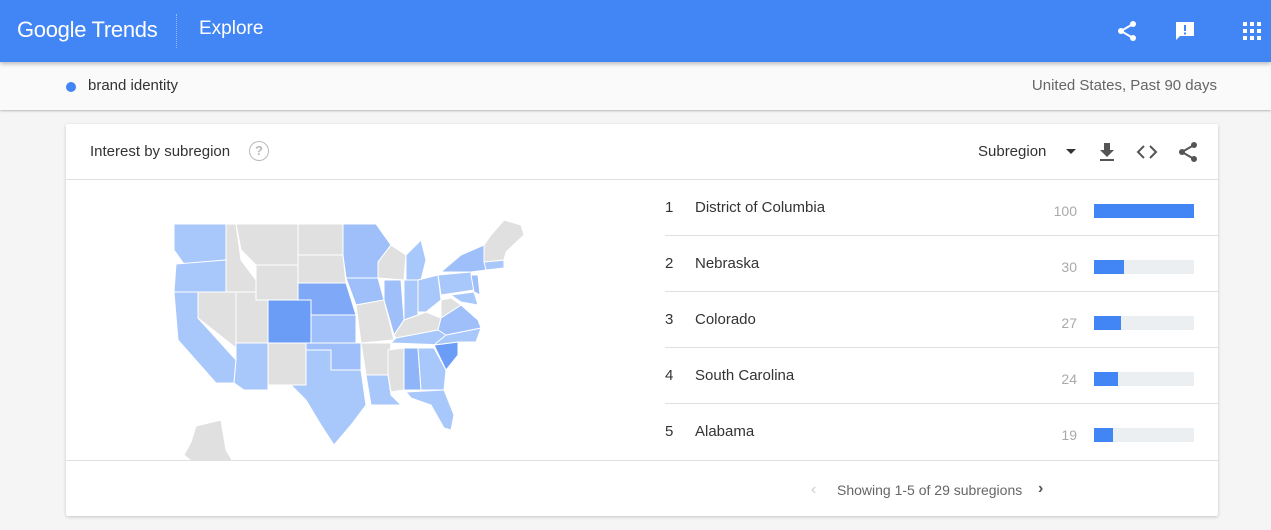  I want to click on header-divider, so click(176, 31).